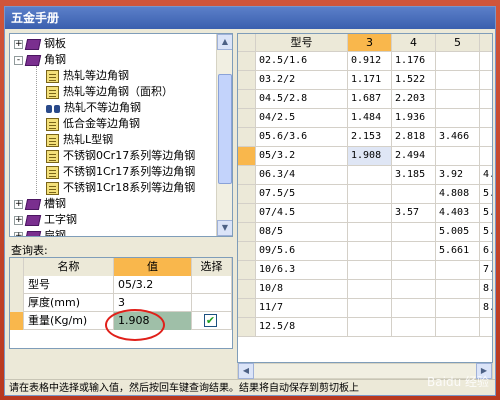 Image resolution: width=500 pixels, height=400 pixels. What do you see at coordinates (302, 194) in the screenshot?
I see `grid-model-cell: 07.5/5` at bounding box center [302, 194].